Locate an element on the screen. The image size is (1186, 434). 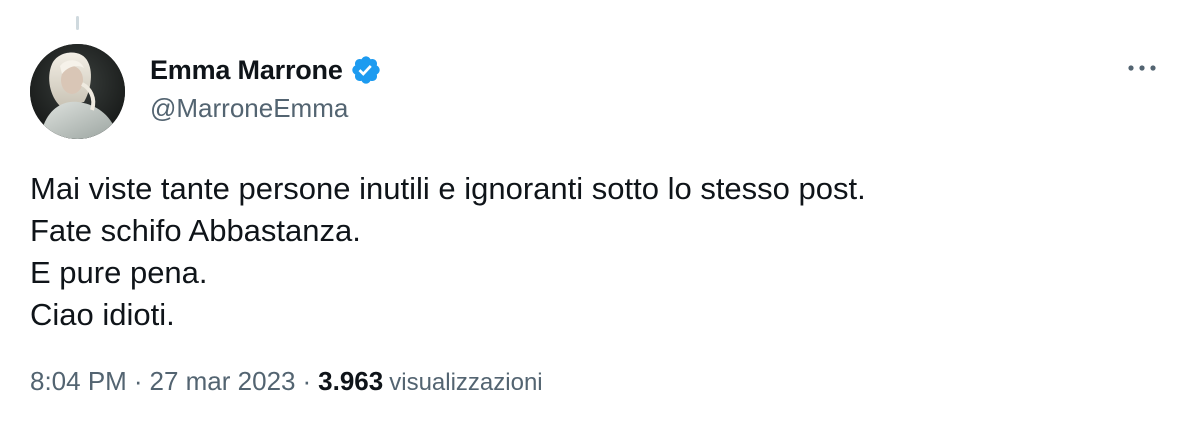
tweet-date: 27 mar 2023 is located at coordinates (223, 381).